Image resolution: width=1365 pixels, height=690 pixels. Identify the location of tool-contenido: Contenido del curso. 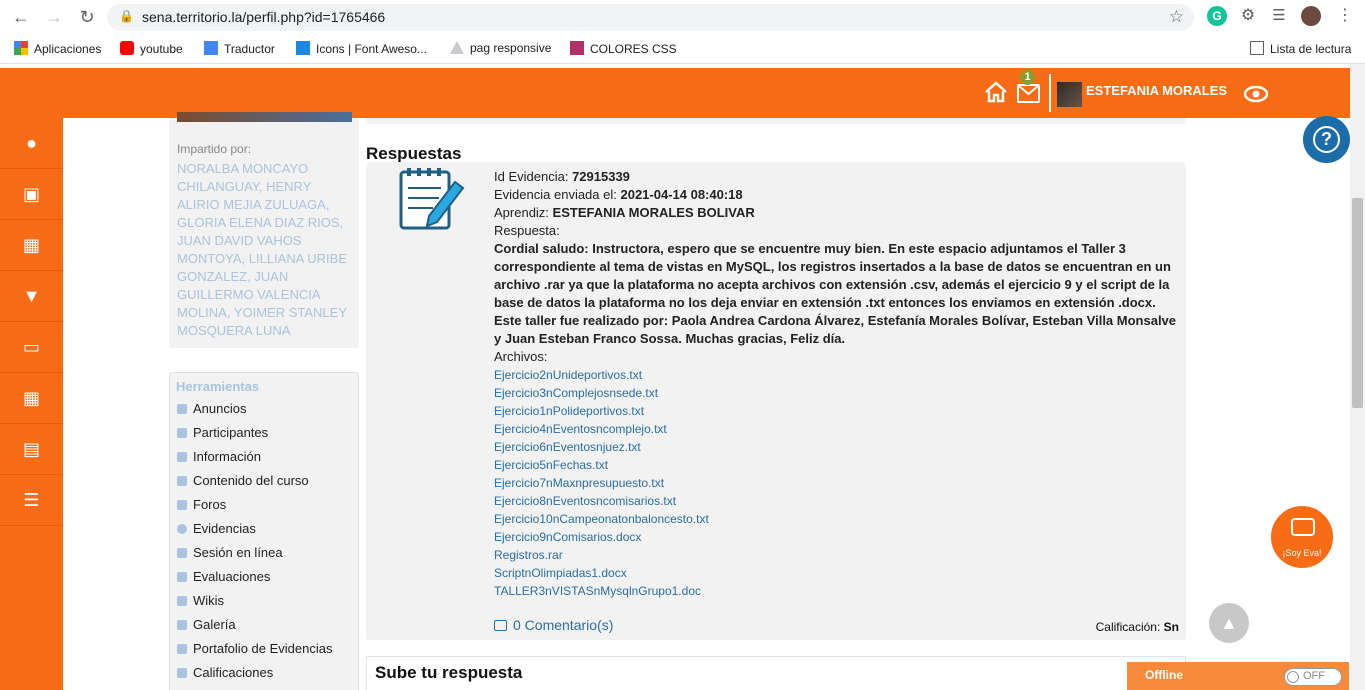
(264, 481).